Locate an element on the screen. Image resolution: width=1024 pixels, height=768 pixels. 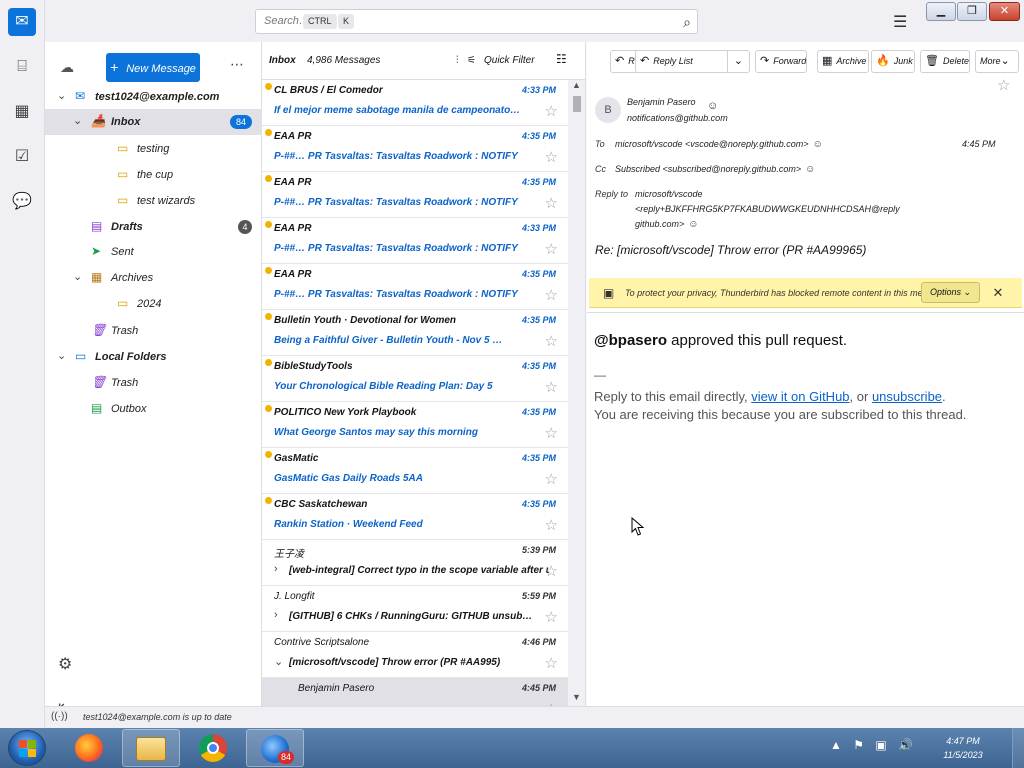
filter-sliders-icon: ⚟ is located at coordinates (471, 60).